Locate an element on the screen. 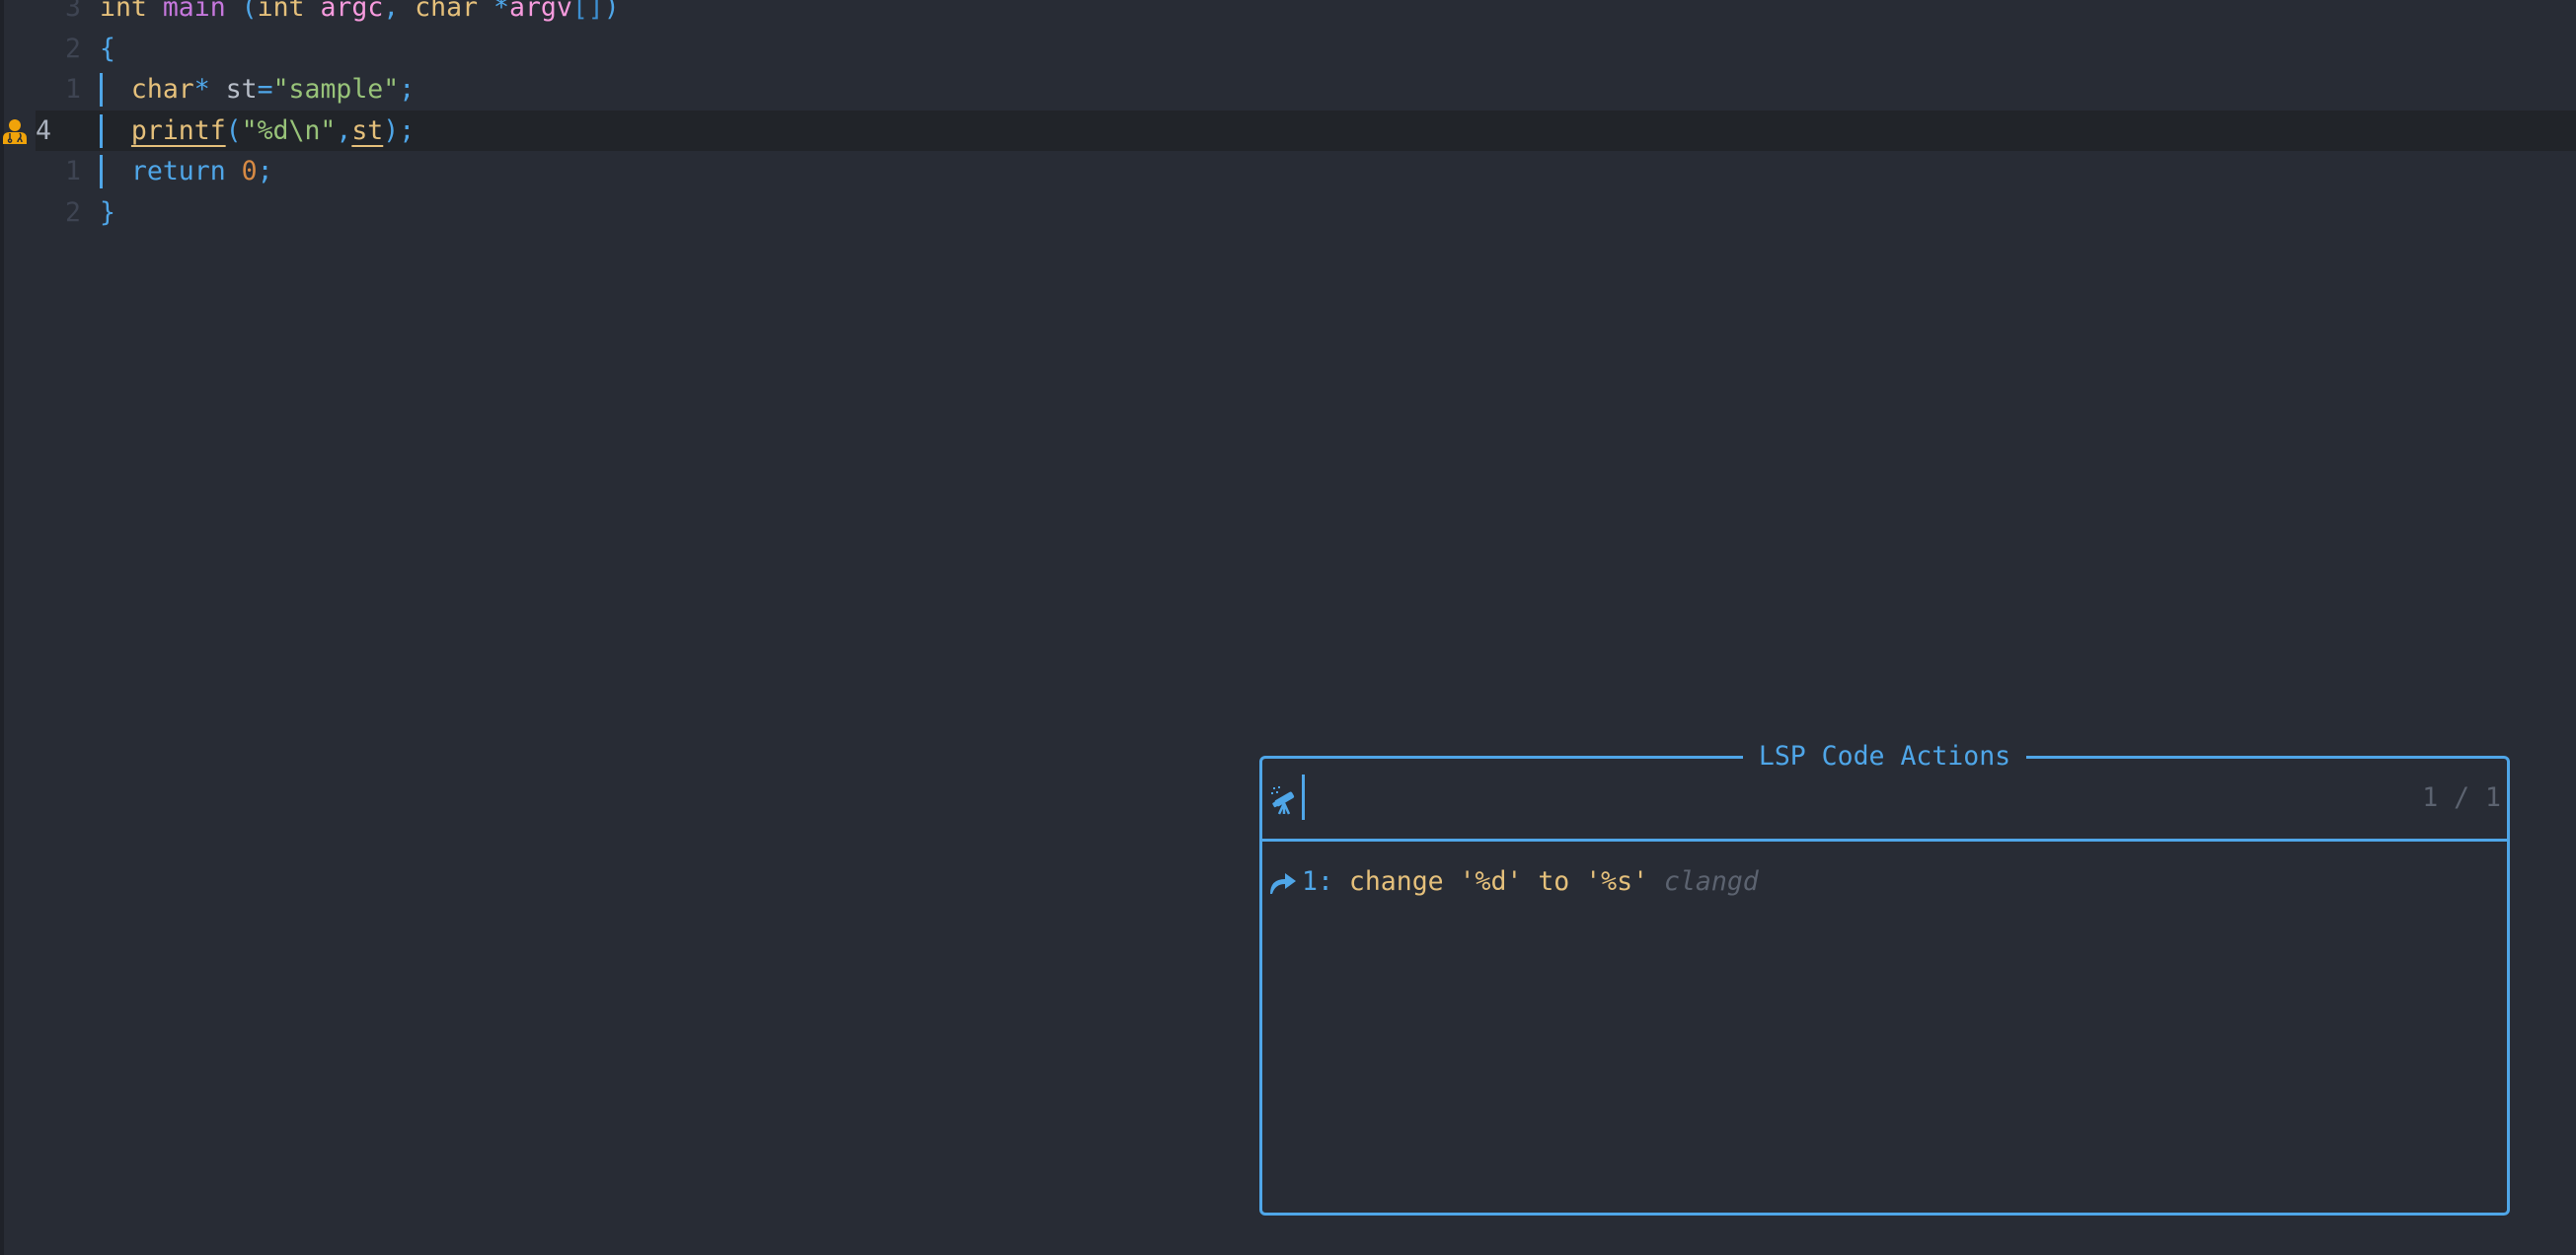  code-text: printf("%d\n",st); is located at coordinates (258, 131).